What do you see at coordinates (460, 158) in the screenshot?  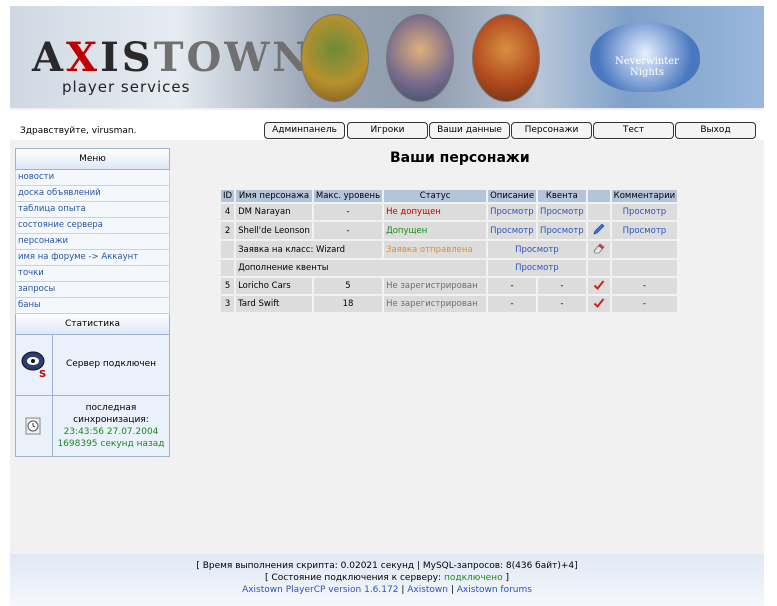 I see `page-title: Ваши персонажи` at bounding box center [460, 158].